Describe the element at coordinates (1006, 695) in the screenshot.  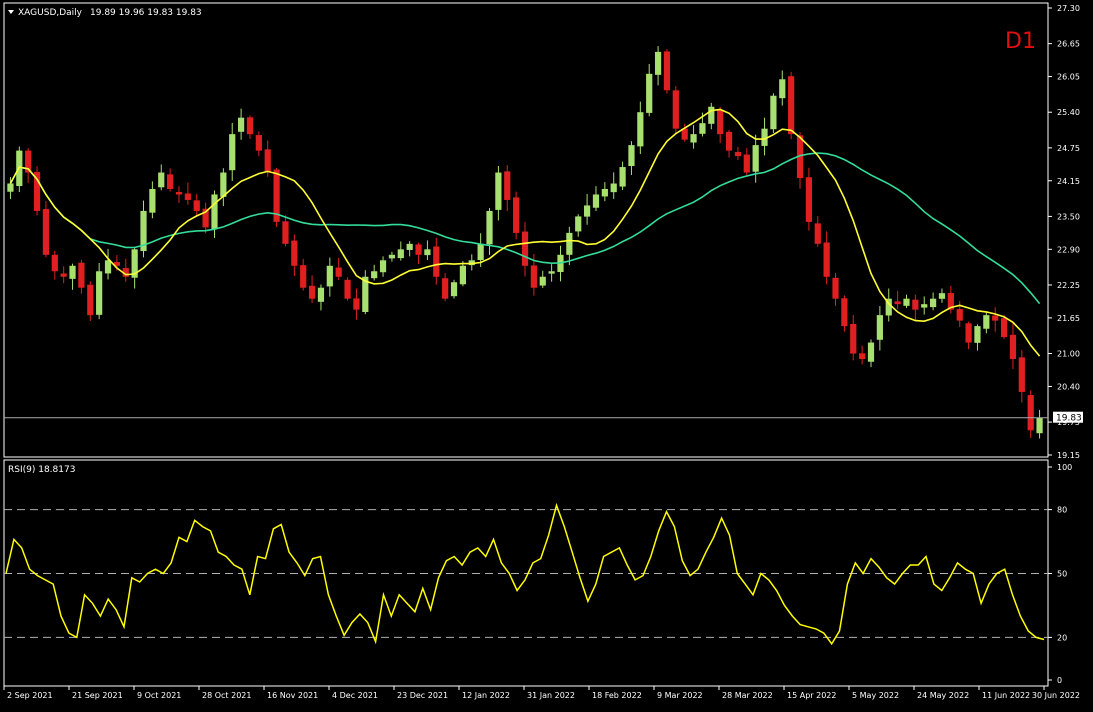
I see `time-tick-label: 11 Jun 2022` at that location.